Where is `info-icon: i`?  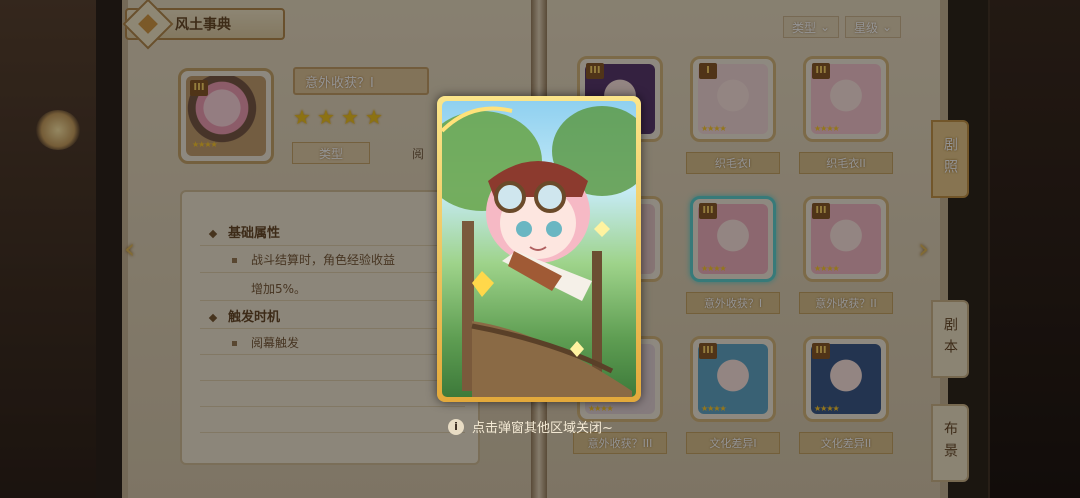
info-icon: i is located at coordinates (456, 426).